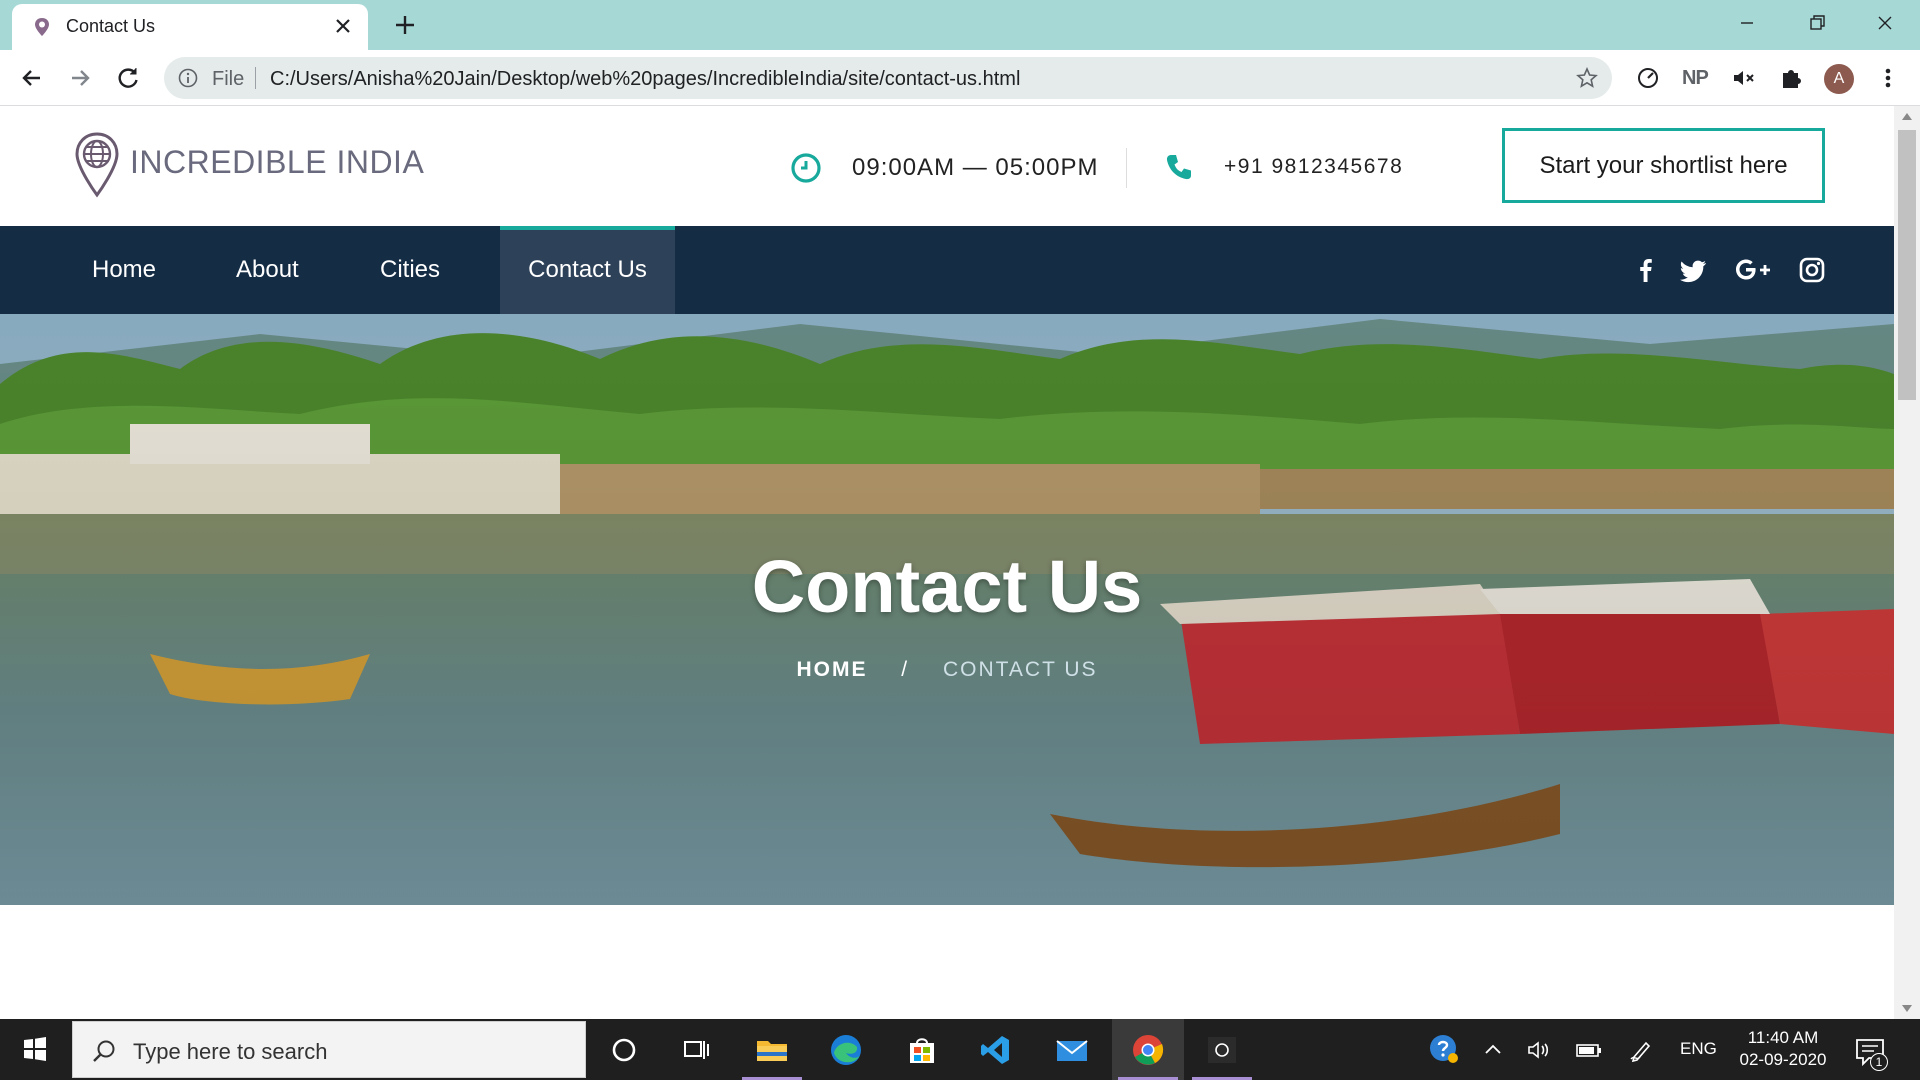  Describe the element at coordinates (1313, 167) in the screenshot. I see `phone-number: +91 9812345678` at that location.